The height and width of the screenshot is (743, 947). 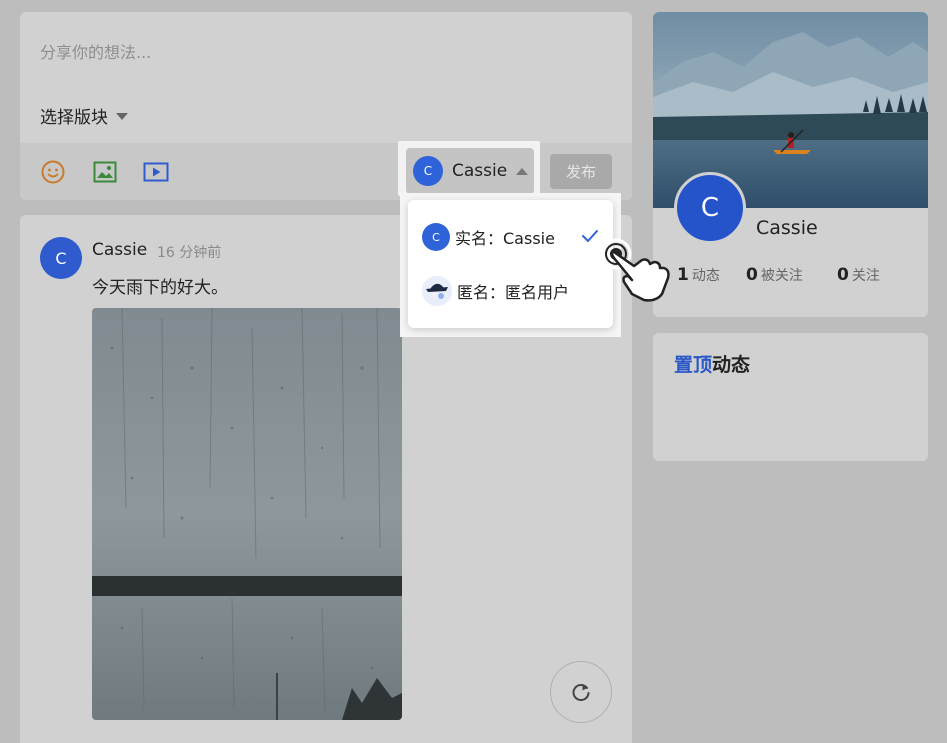 I want to click on post-author: Cassie, so click(x=119, y=250).